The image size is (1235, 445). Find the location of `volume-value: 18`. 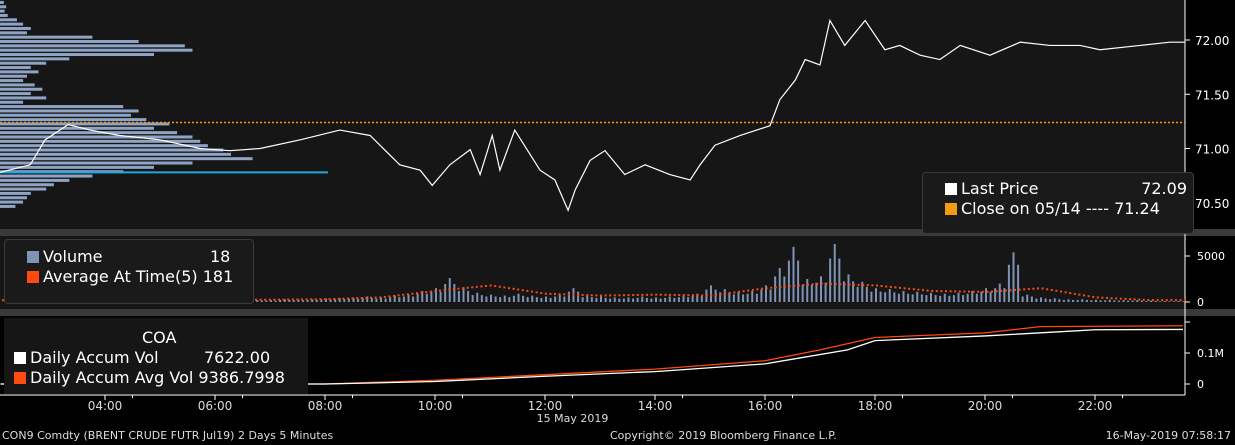

volume-value: 18 is located at coordinates (220, 256).